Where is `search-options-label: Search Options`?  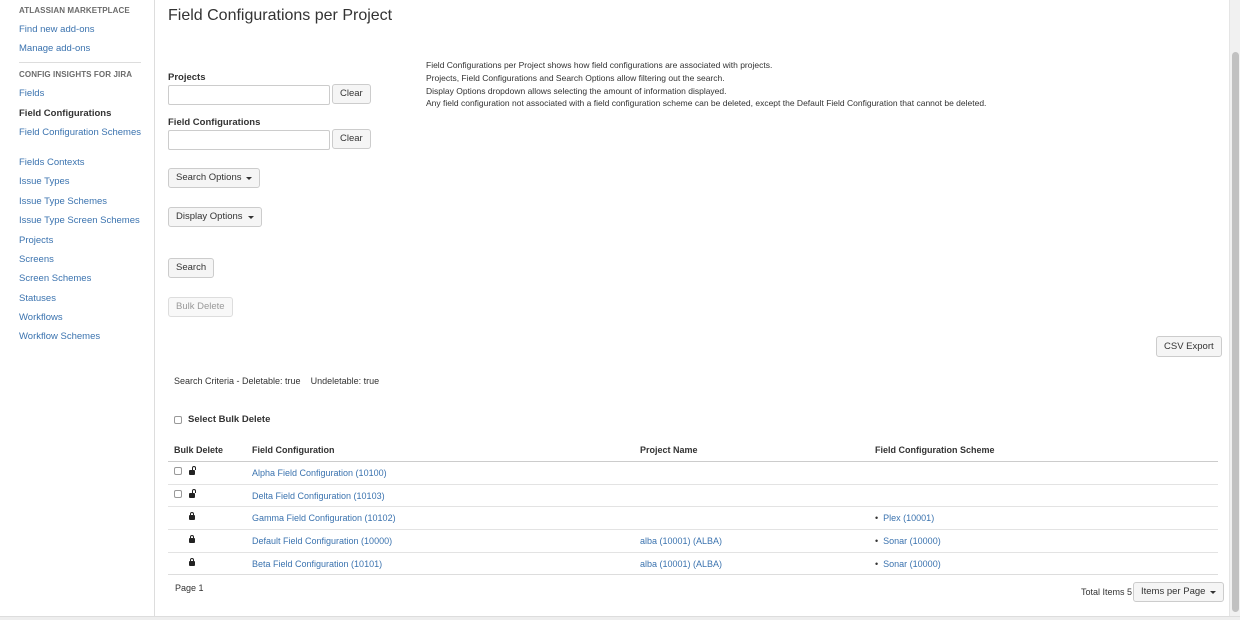 search-options-label: Search Options is located at coordinates (209, 177).